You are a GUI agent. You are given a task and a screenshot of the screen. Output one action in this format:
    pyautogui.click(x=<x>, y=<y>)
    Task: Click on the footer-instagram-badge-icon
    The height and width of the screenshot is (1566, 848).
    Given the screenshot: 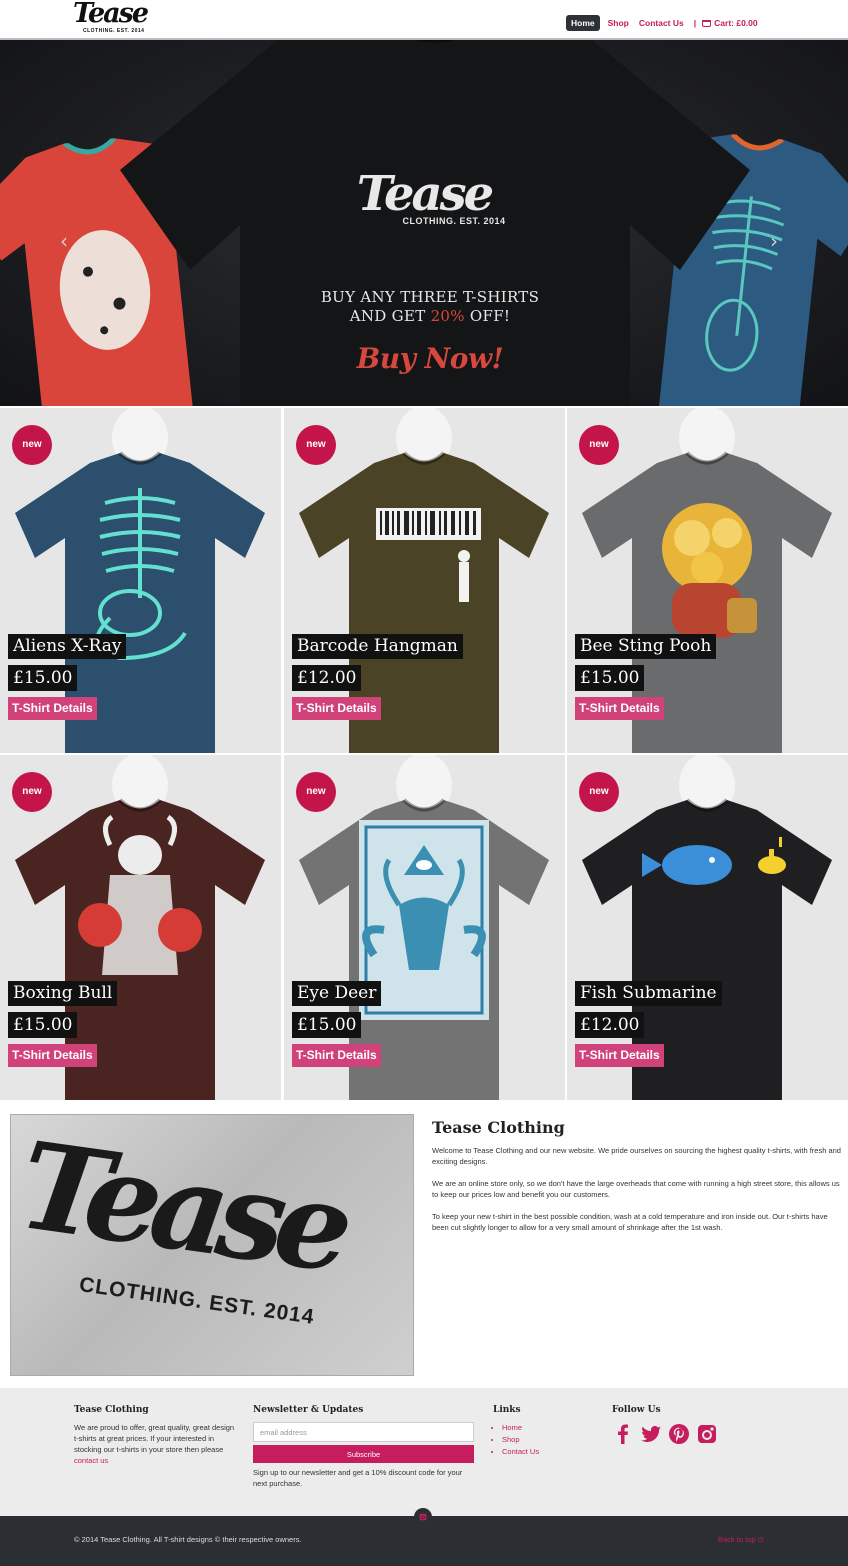 What is the action you would take?
    pyautogui.click(x=423, y=1517)
    